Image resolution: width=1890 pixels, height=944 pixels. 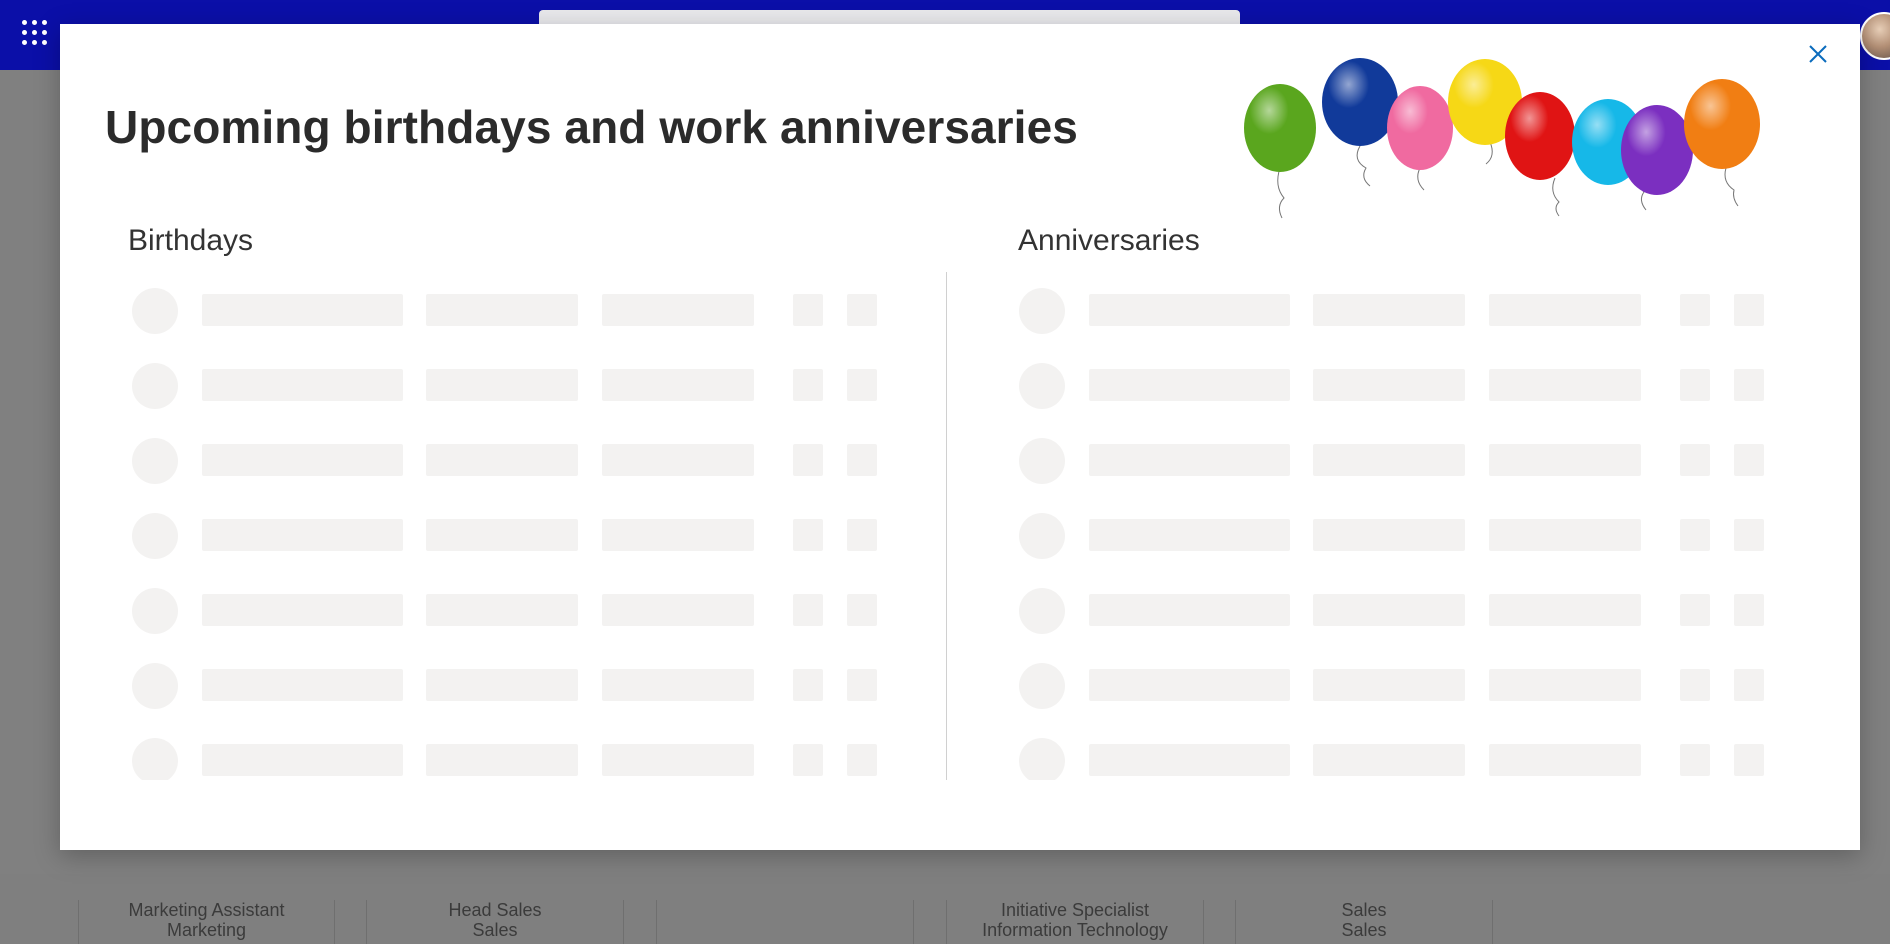 I want to click on bg-card-role: Initiative Specialist, so click(x=1075, y=910).